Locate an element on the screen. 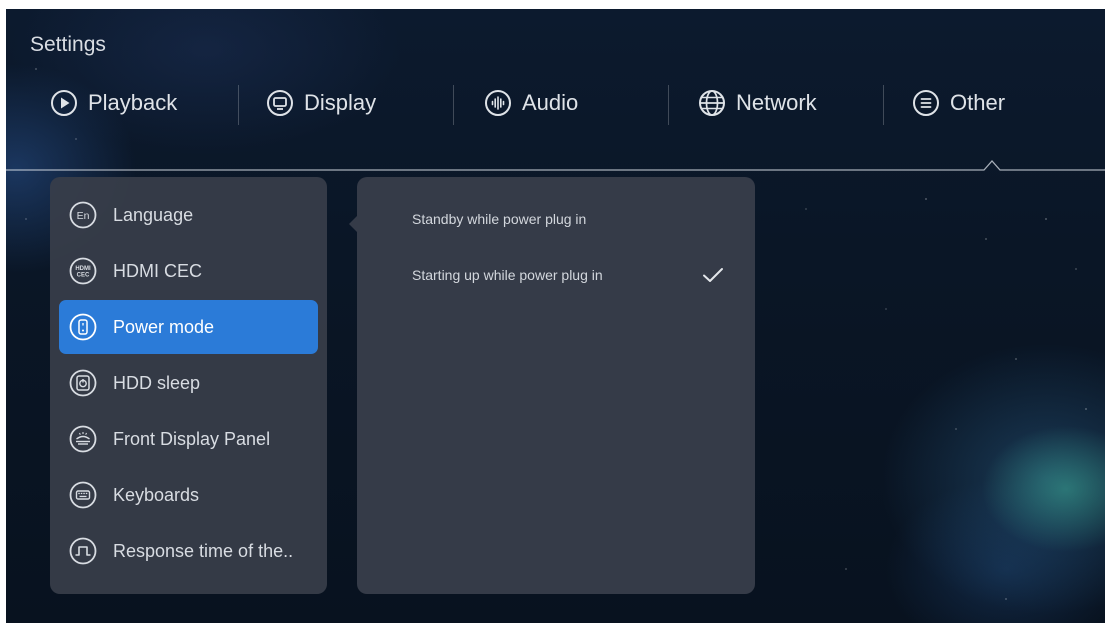  top-tab-bar: Playback Display Audio Network Other is located at coordinates (570, 103).